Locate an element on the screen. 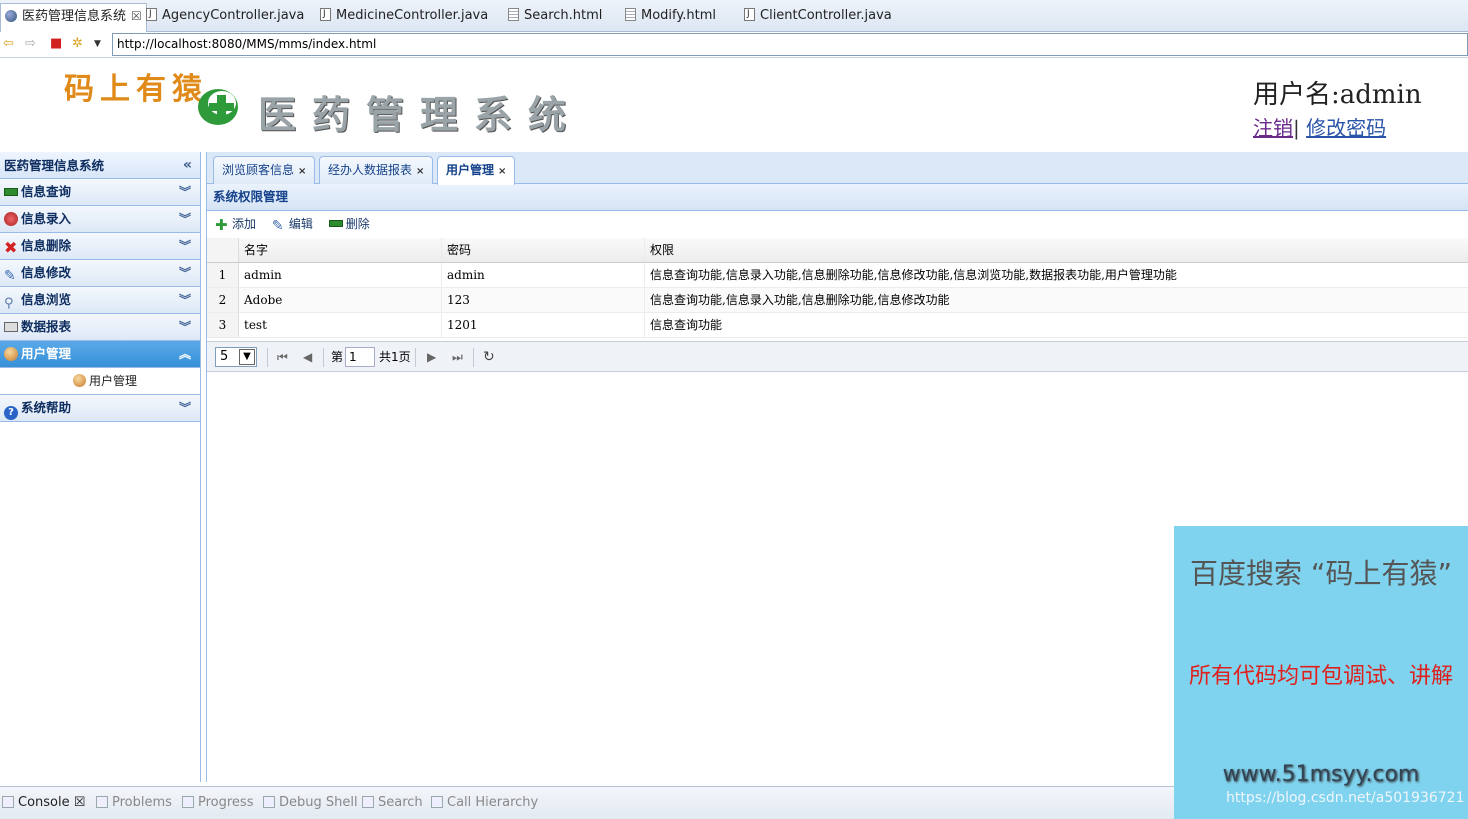  sidebar-item-info-browse: ⚲ 信息浏览 ︾ is located at coordinates (100, 300).